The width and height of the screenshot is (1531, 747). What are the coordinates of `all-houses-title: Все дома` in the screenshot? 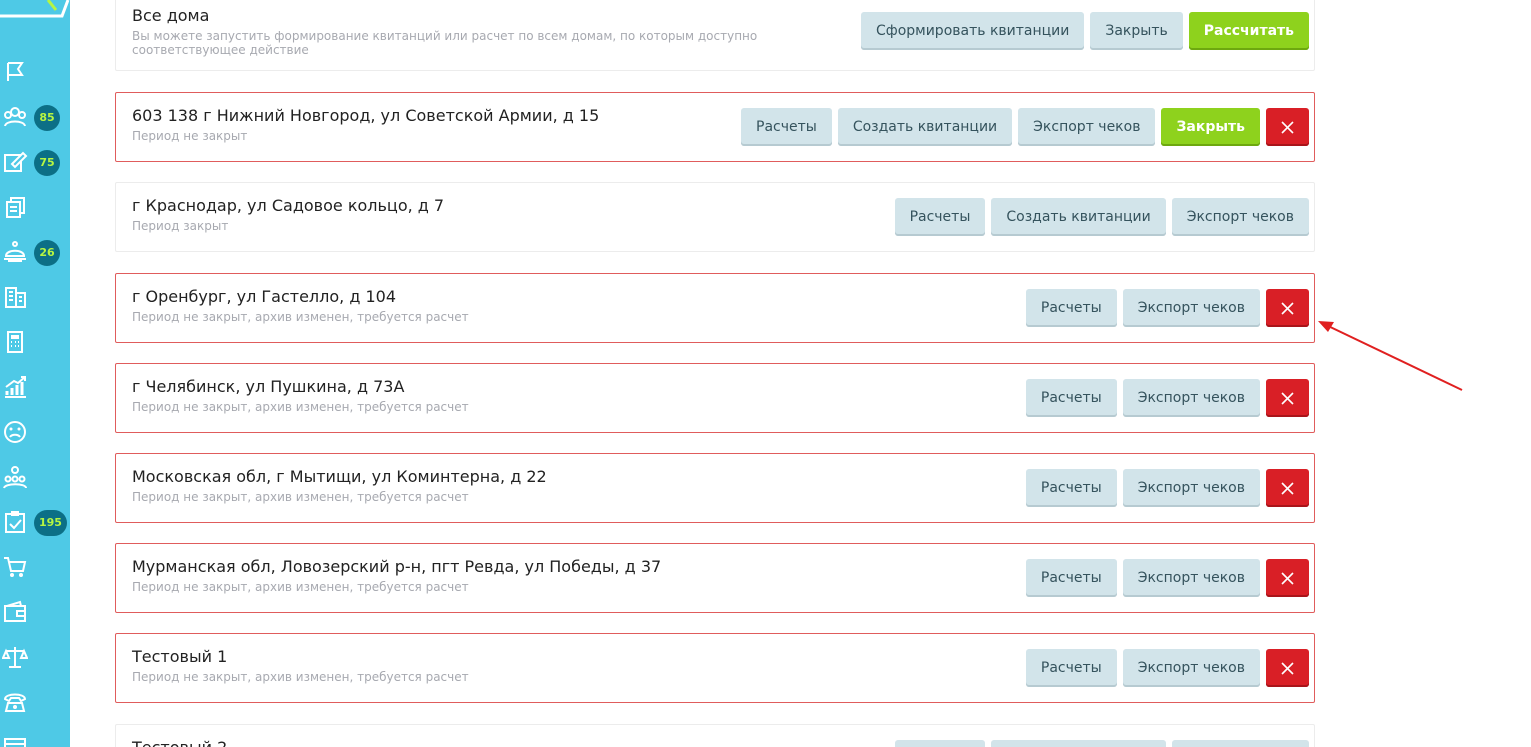 It's located at (171, 15).